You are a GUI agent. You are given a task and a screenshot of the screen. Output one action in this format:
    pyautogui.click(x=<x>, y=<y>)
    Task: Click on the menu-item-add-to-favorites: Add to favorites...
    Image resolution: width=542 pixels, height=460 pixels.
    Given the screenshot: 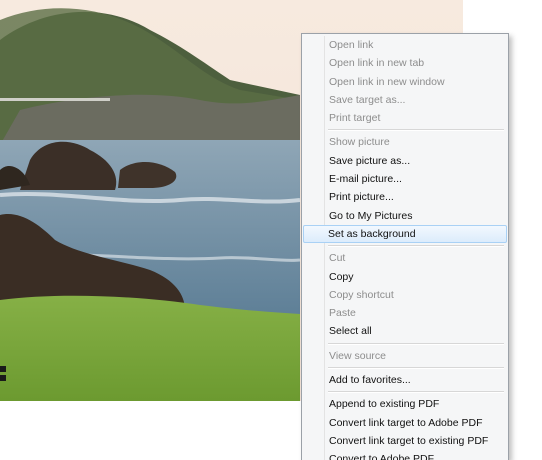 What is the action you would take?
    pyautogui.click(x=405, y=380)
    